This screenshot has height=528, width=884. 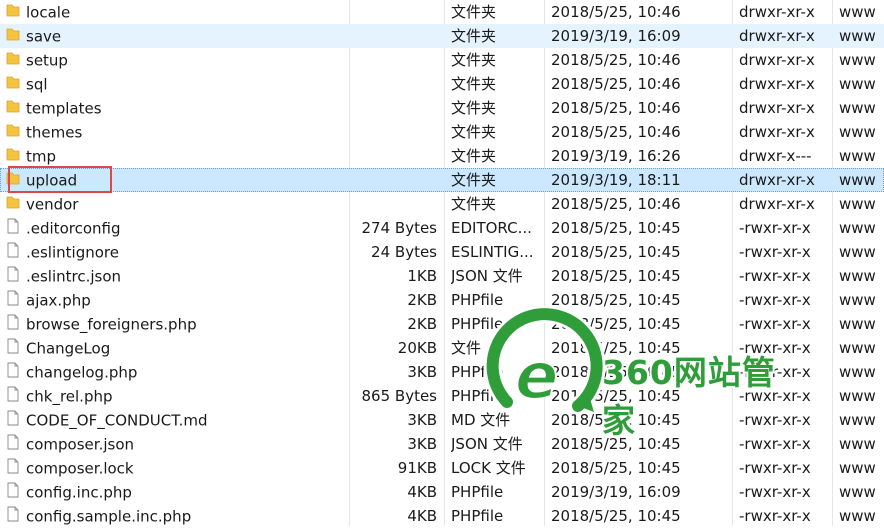 I want to click on name-cell: .eslintignore, so click(x=177, y=252).